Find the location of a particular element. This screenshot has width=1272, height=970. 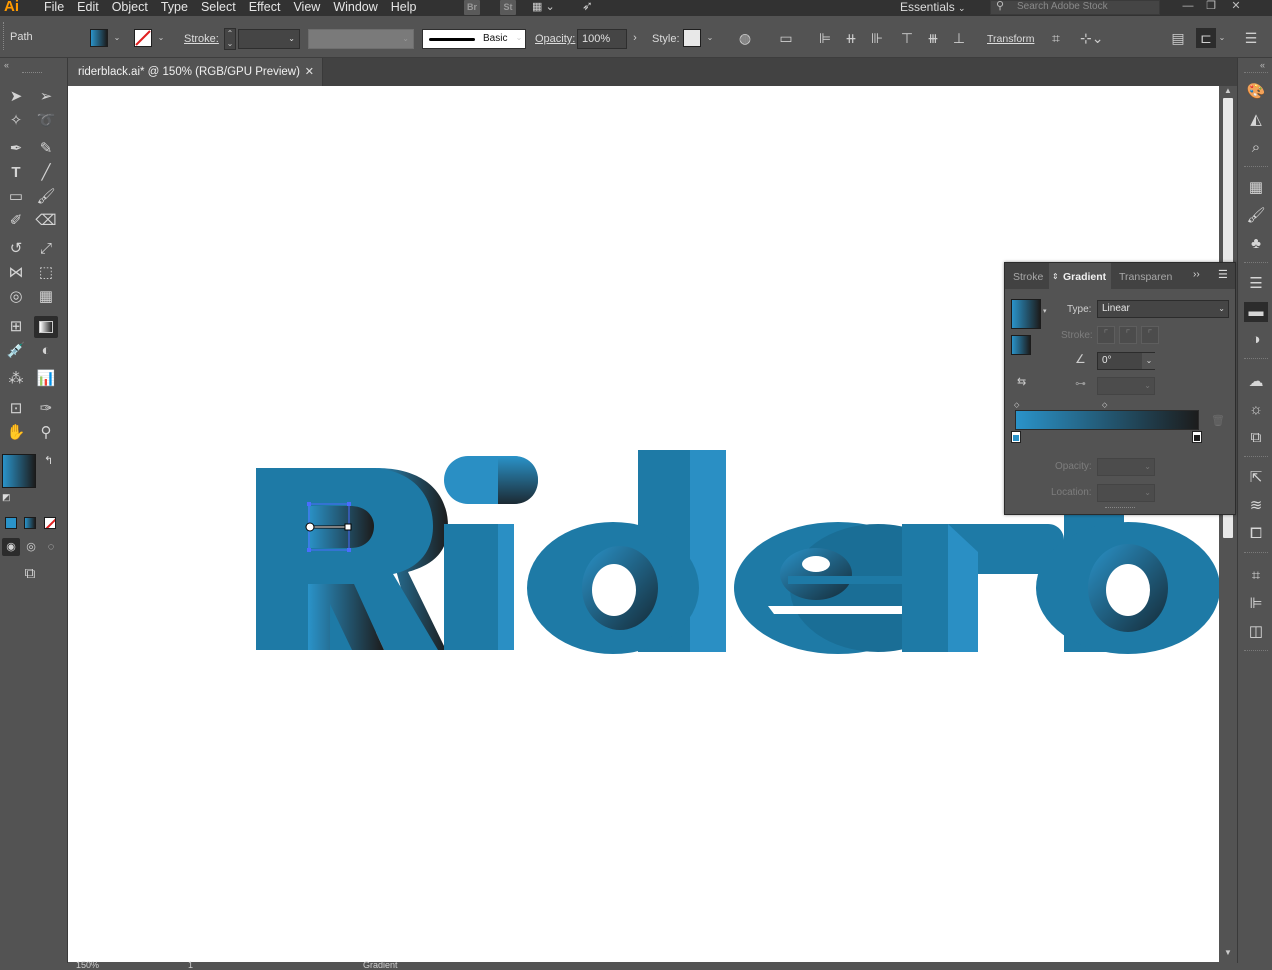

menu-edit: Edit is located at coordinates (90, 8).